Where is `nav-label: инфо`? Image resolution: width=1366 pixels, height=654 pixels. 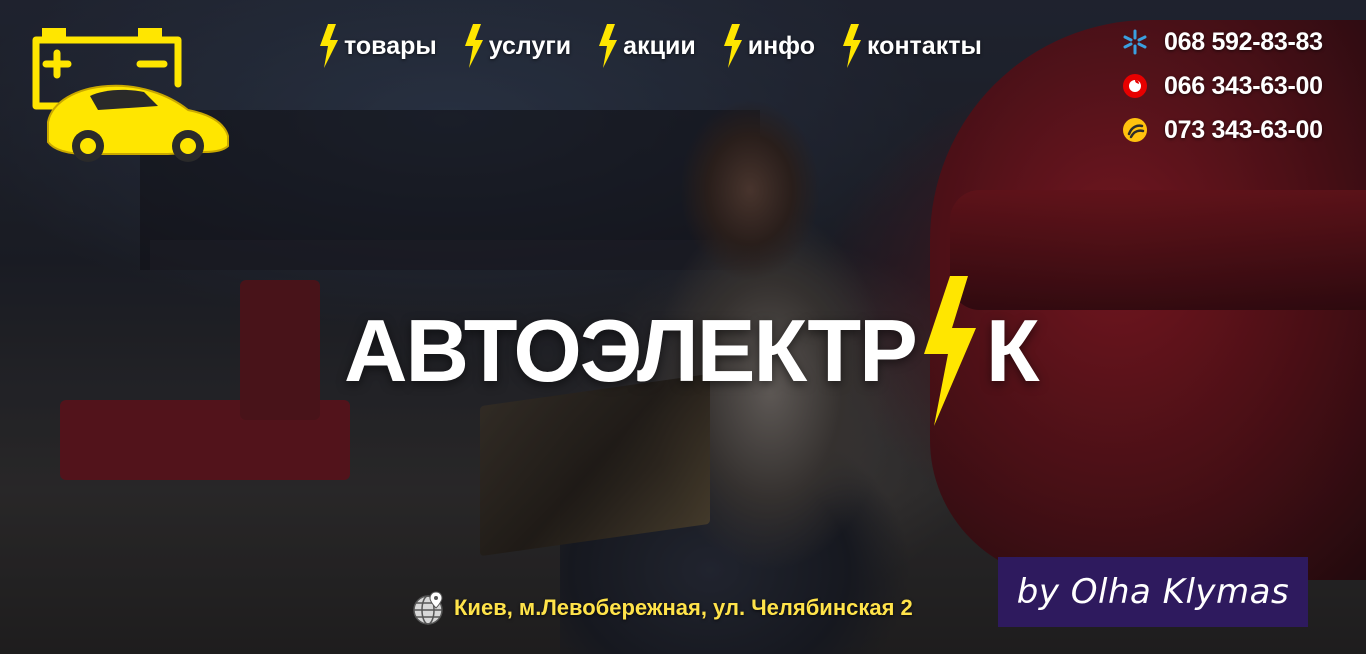 nav-label: инфо is located at coordinates (781, 45).